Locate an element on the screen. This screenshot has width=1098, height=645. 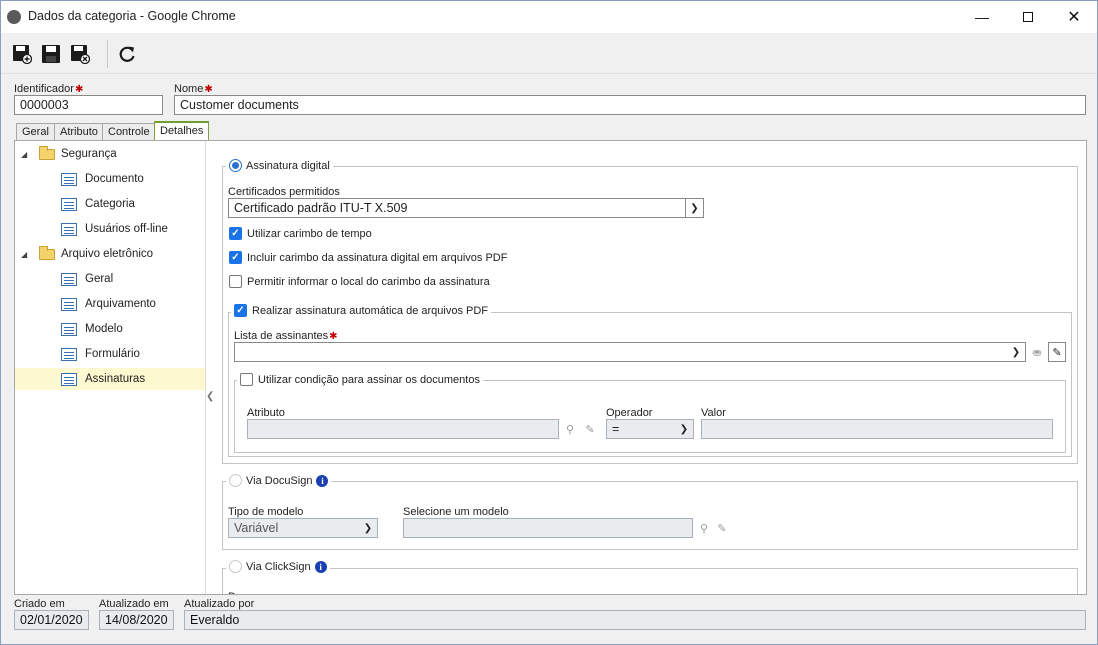
search-model-button: ⚲ is located at coordinates (704, 528).